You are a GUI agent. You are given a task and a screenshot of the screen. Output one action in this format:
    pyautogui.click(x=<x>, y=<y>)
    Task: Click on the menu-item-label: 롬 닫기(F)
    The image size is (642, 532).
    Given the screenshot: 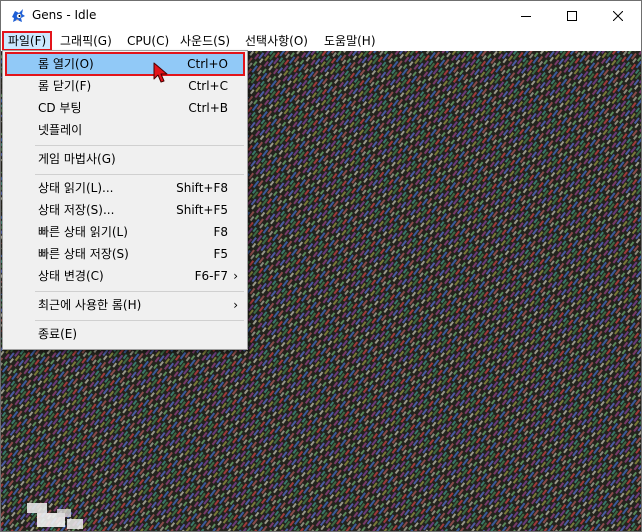 What is the action you would take?
    pyautogui.click(x=65, y=86)
    